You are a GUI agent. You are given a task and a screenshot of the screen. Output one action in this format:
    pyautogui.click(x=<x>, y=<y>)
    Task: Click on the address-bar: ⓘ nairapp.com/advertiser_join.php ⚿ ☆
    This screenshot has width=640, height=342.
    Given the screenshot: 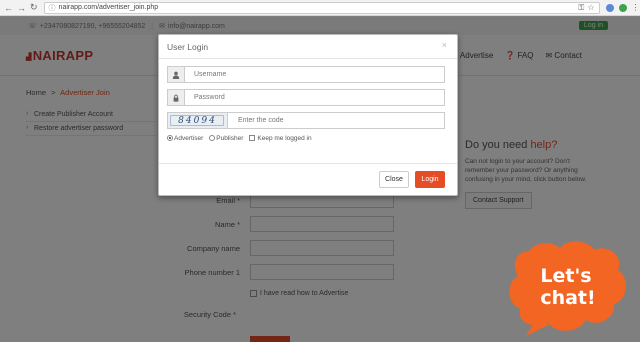 What is the action you would take?
    pyautogui.click(x=321, y=7)
    